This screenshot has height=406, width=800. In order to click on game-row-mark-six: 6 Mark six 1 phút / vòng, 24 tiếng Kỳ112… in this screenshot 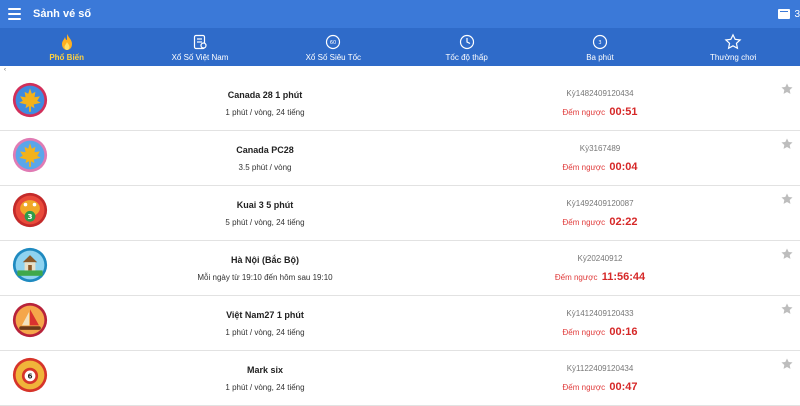, I will do `click(400, 378)`.